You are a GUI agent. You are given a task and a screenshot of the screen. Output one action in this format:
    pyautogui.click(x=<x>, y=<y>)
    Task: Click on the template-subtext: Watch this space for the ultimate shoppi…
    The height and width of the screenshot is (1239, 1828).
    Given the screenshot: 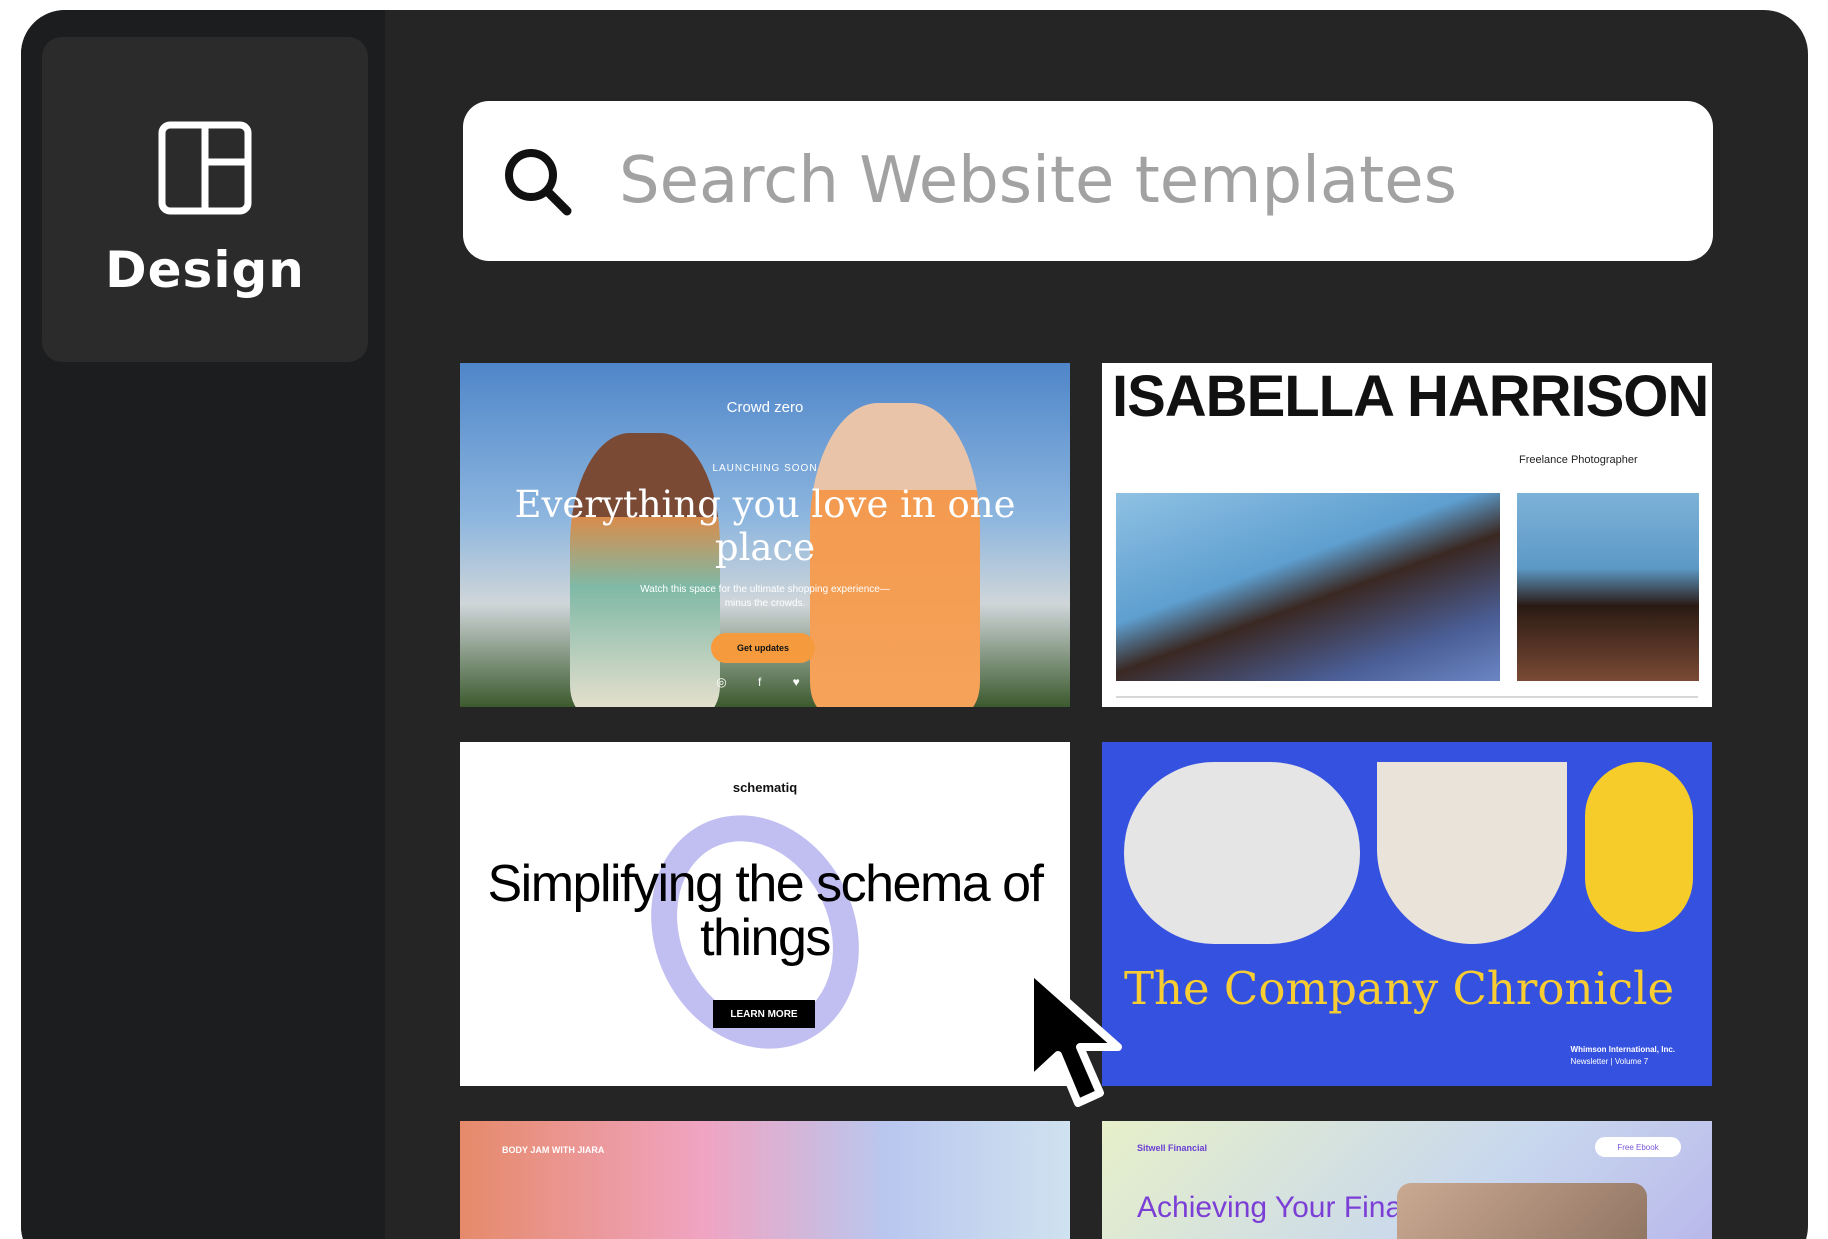 What is the action you would take?
    pyautogui.click(x=765, y=596)
    